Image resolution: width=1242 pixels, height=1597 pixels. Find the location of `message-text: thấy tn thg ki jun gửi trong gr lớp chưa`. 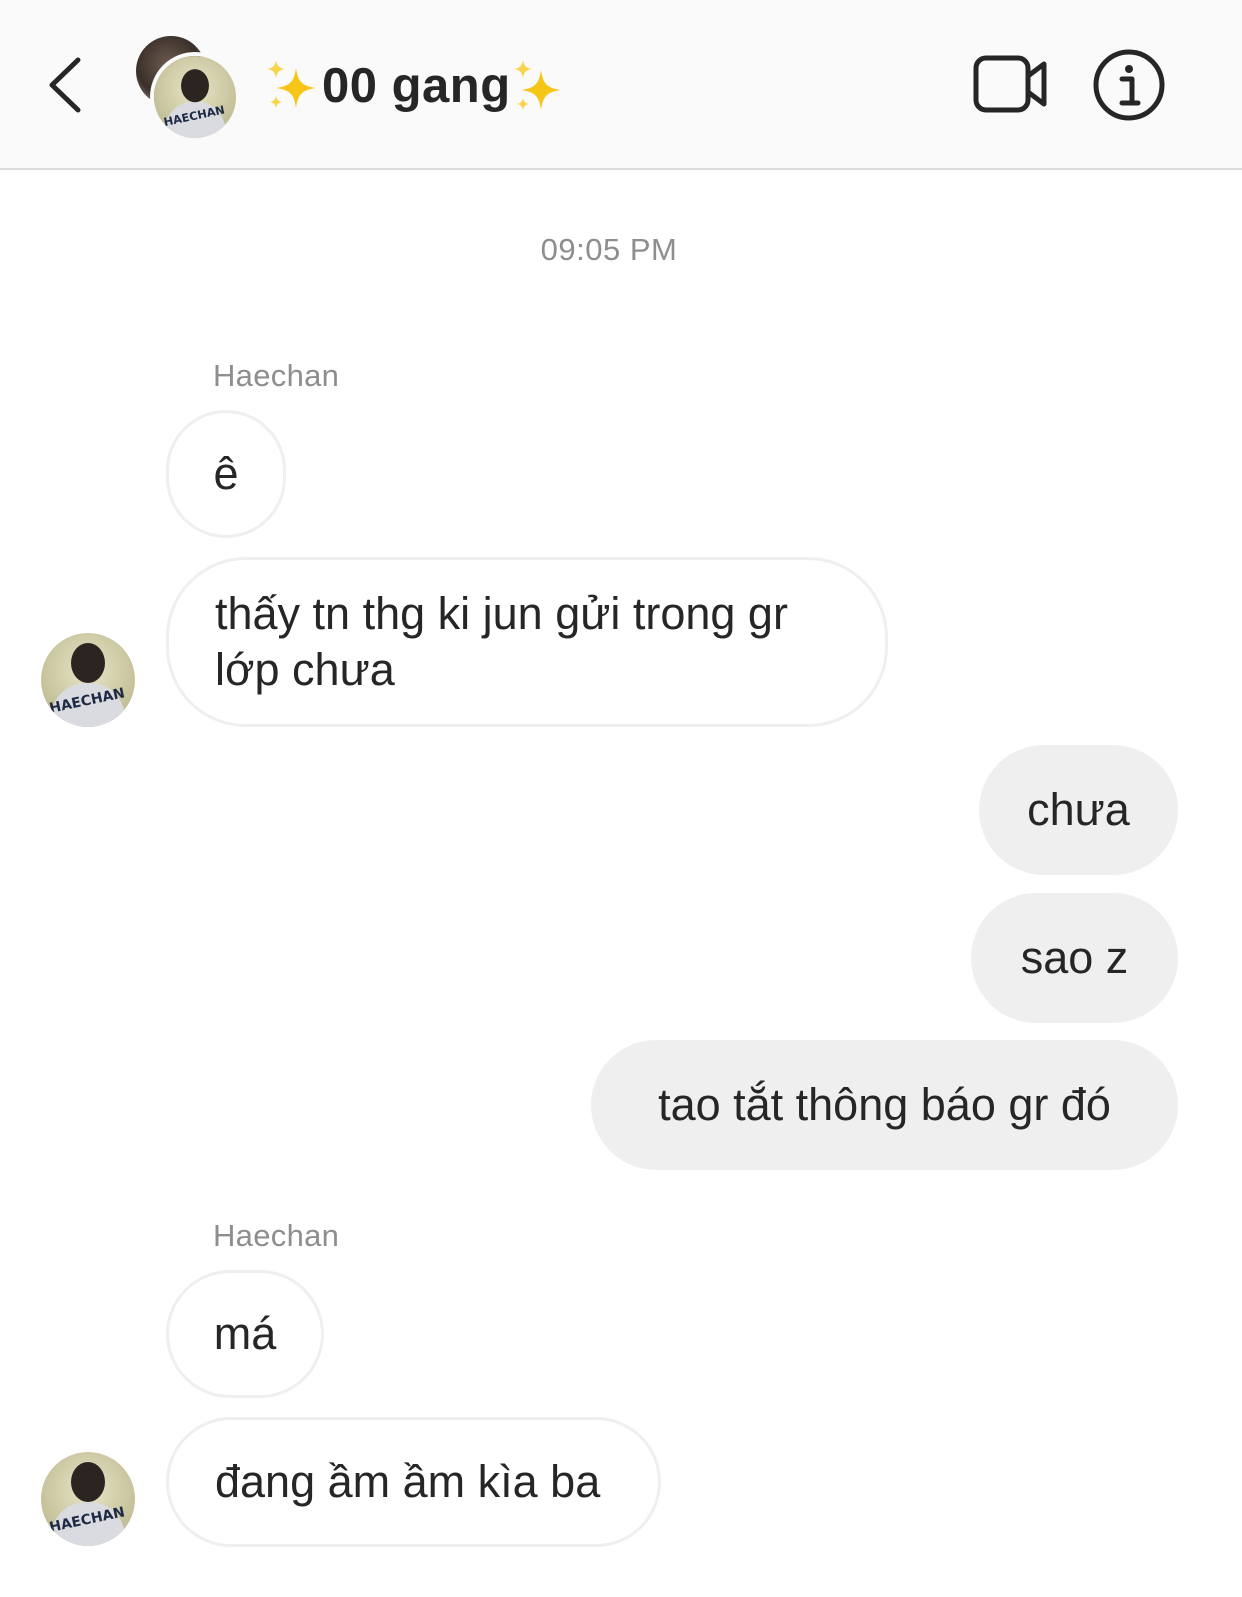

message-text: thấy tn thg ki jun gửi trong gr lớp chưa is located at coordinates (501, 641).